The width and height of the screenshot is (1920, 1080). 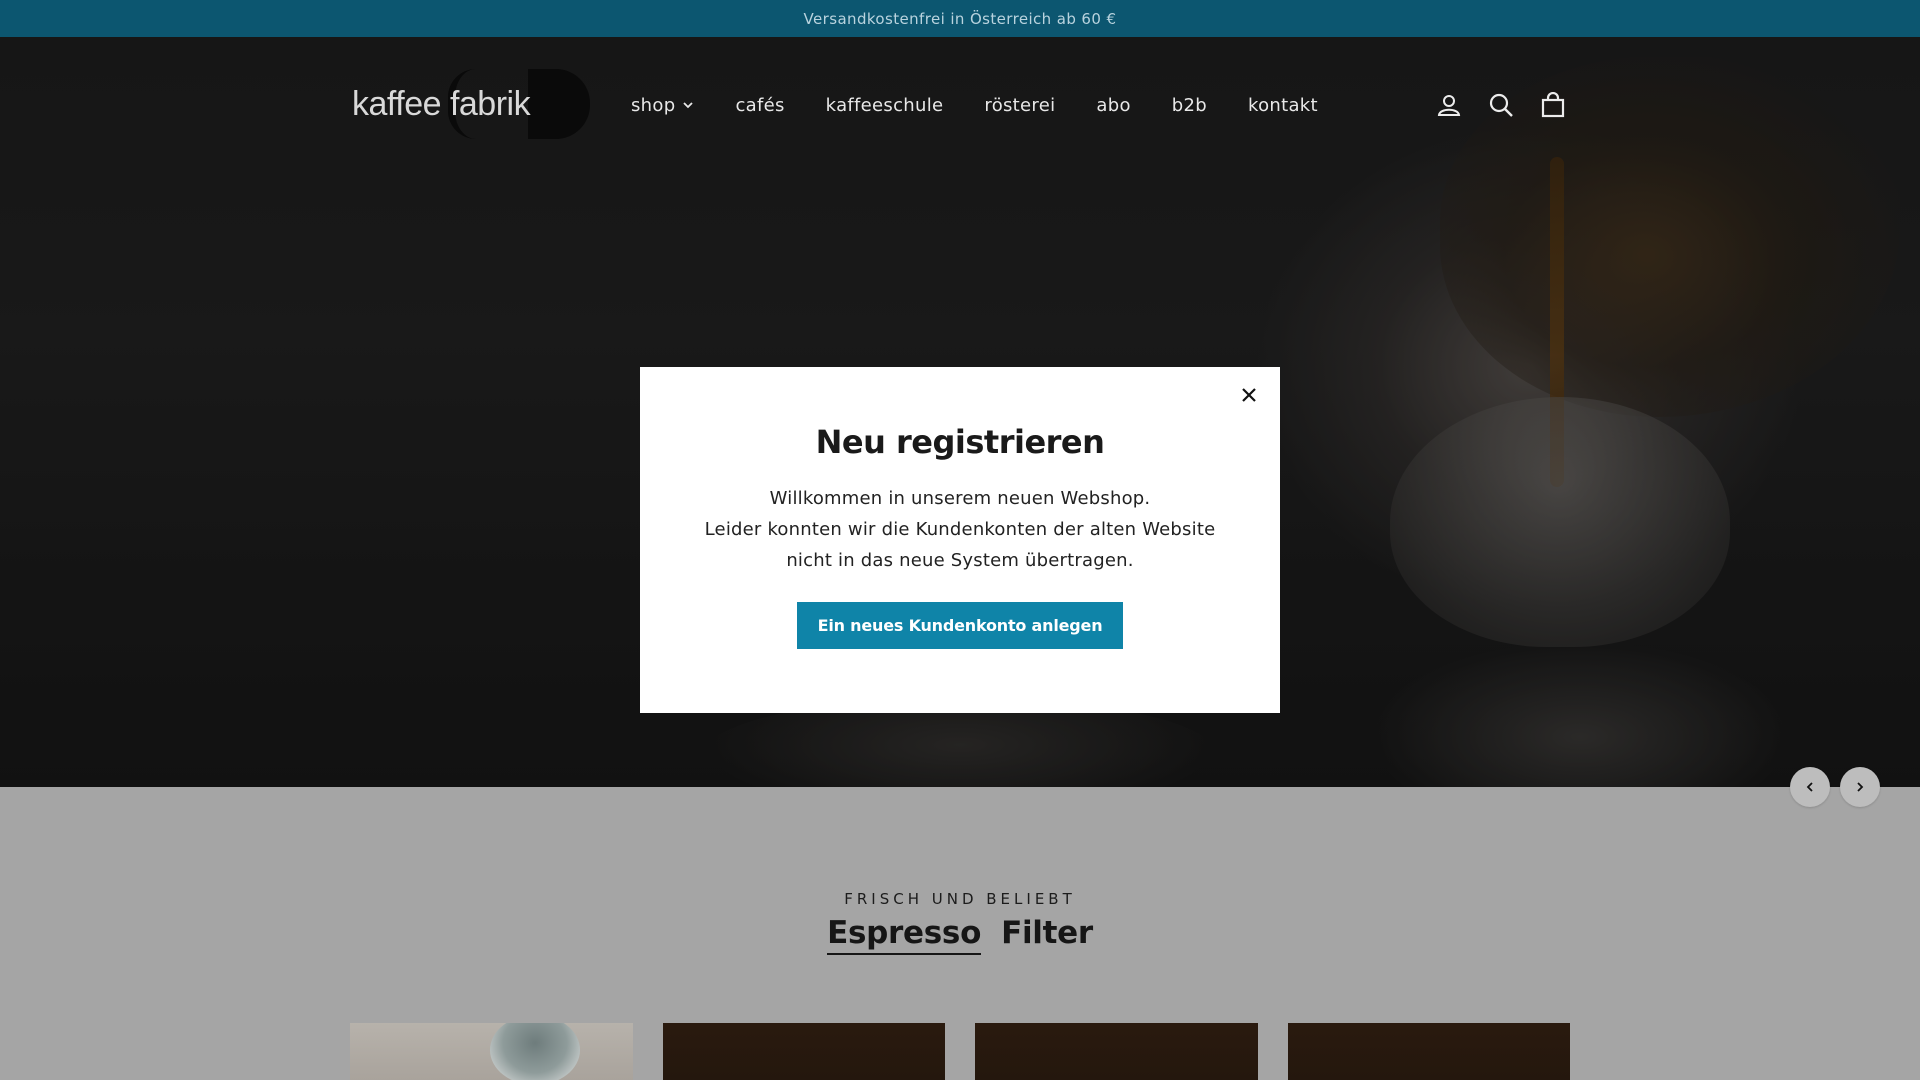 I want to click on section-eyebrow: FRISCH UND BELIEBT, so click(x=960, y=899).